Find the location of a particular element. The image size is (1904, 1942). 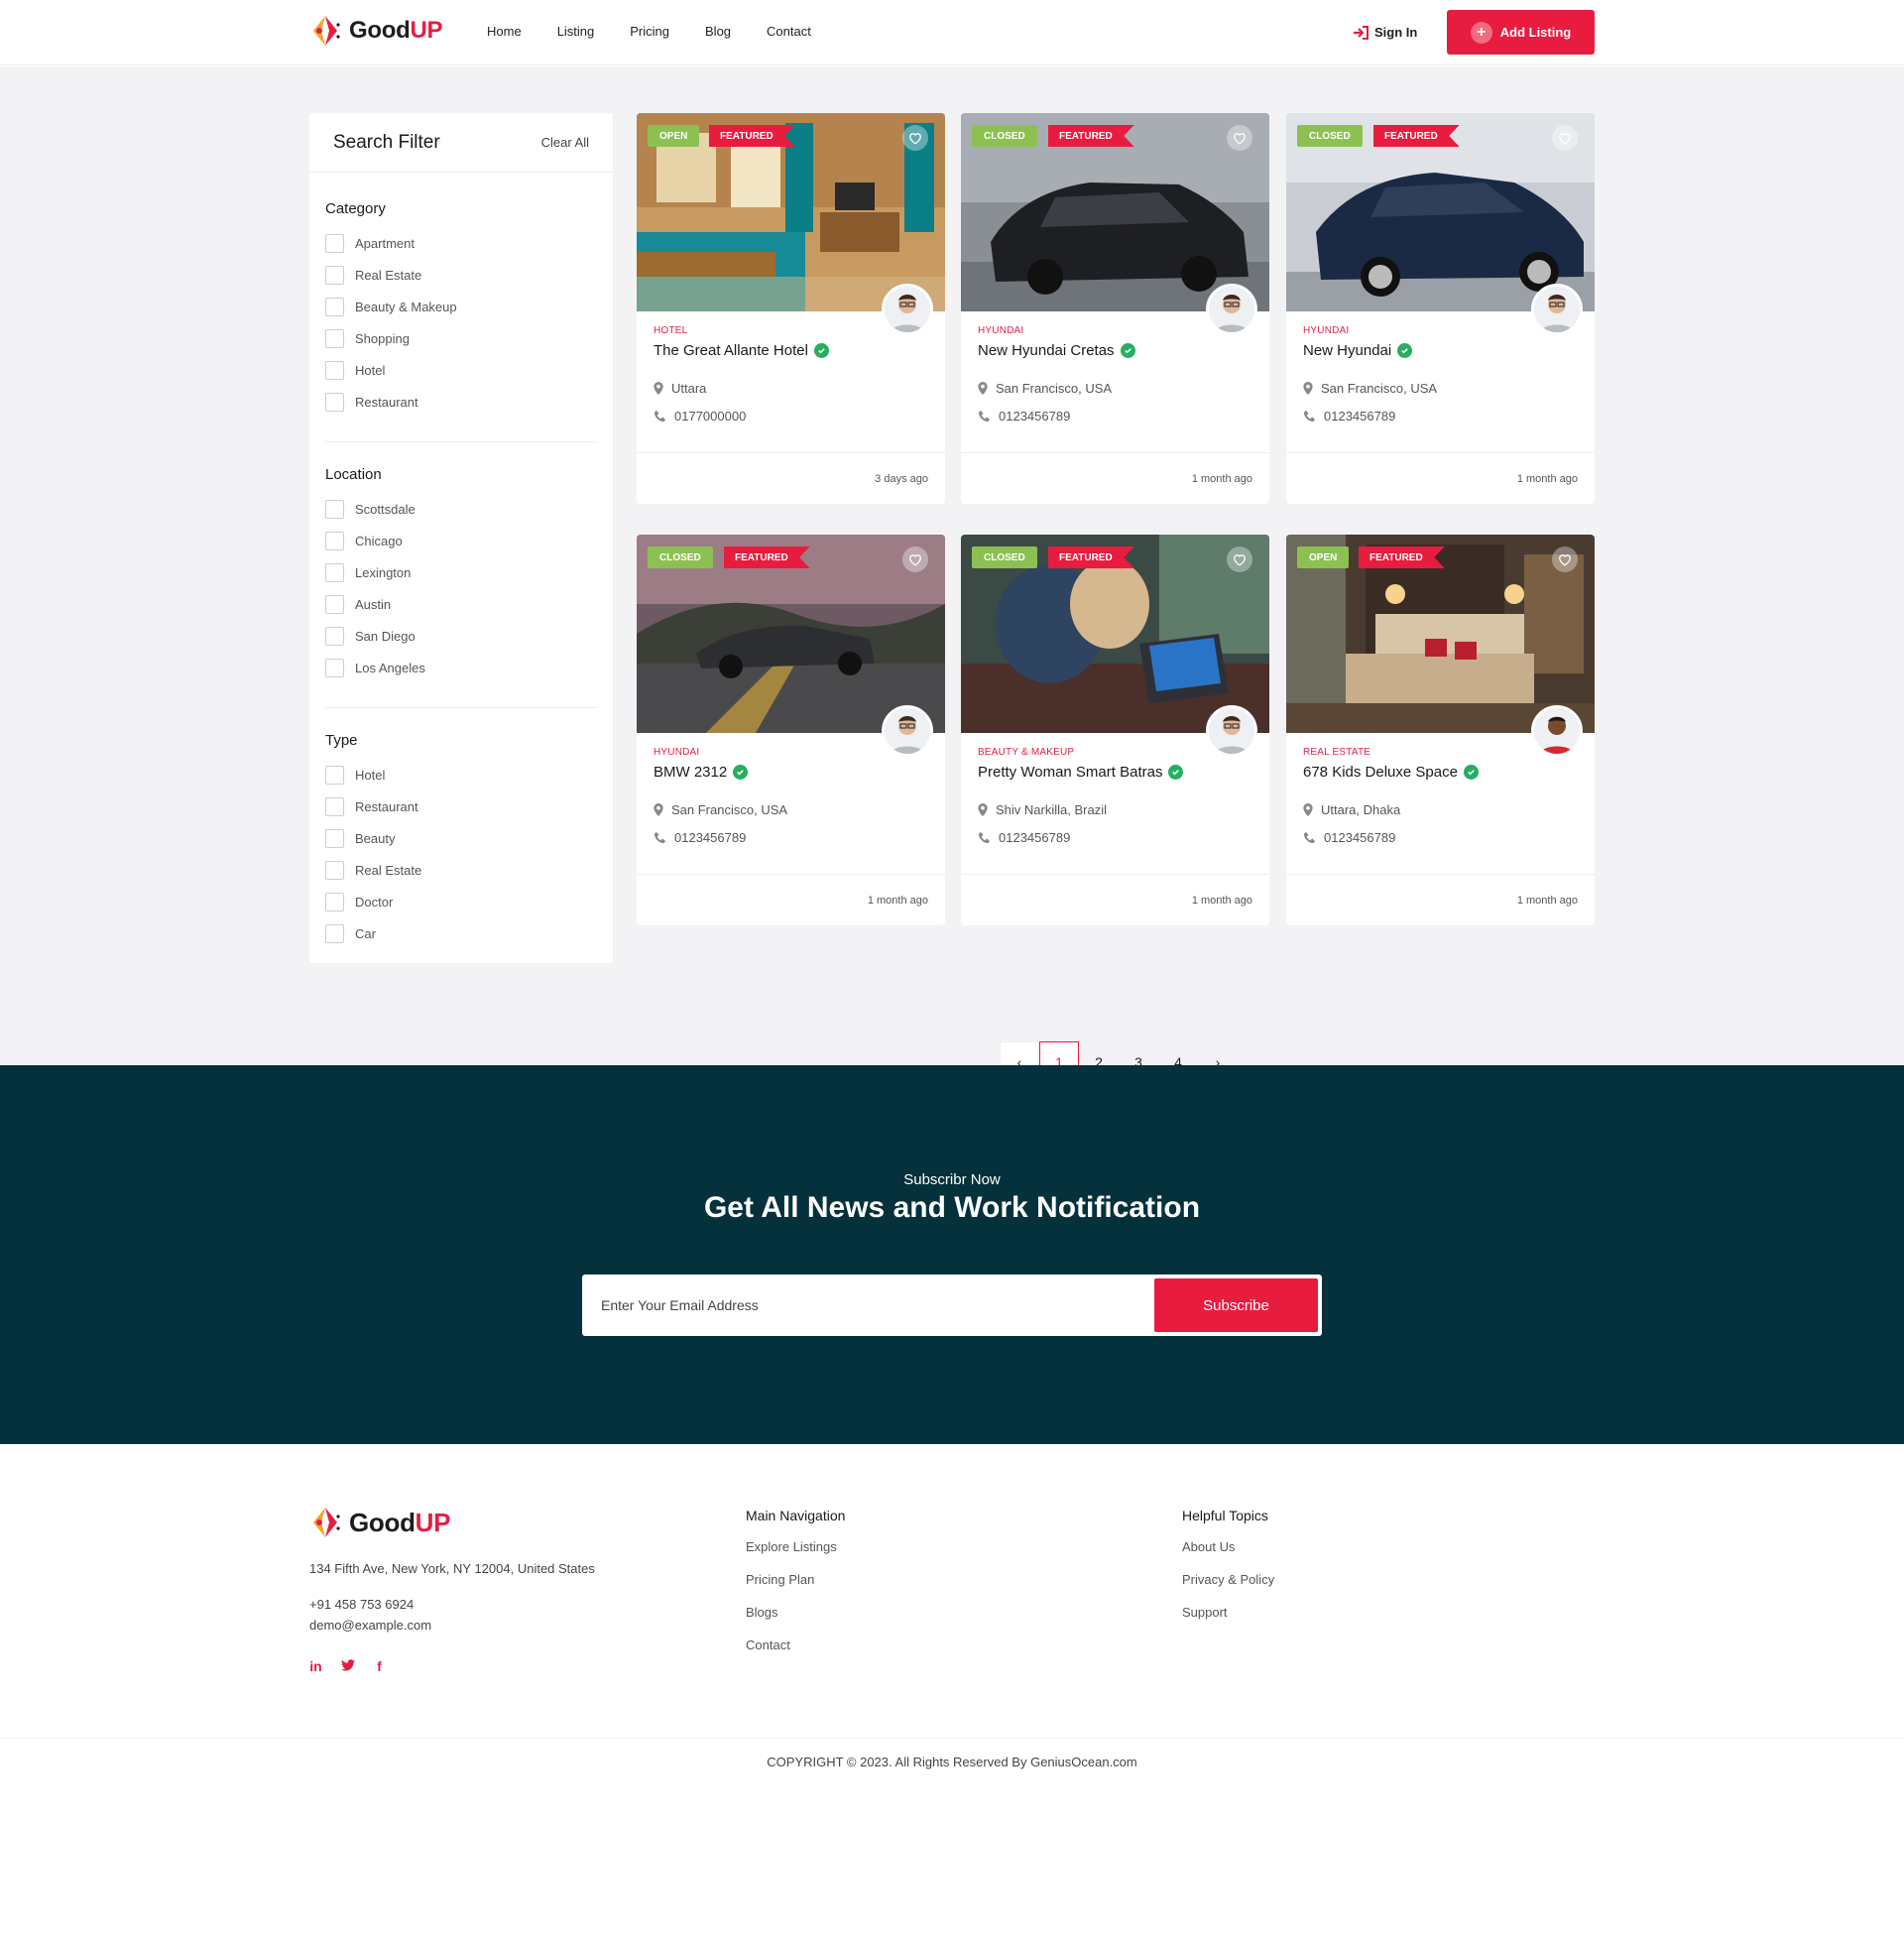

footer-link: Contact is located at coordinates (795, 1652).